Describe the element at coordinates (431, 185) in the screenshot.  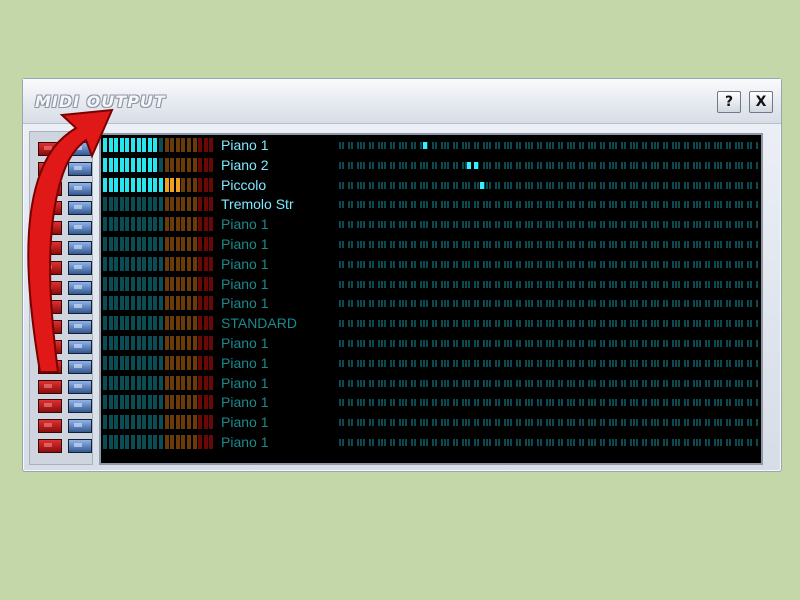
I see `channel-row: Piccolo` at that location.